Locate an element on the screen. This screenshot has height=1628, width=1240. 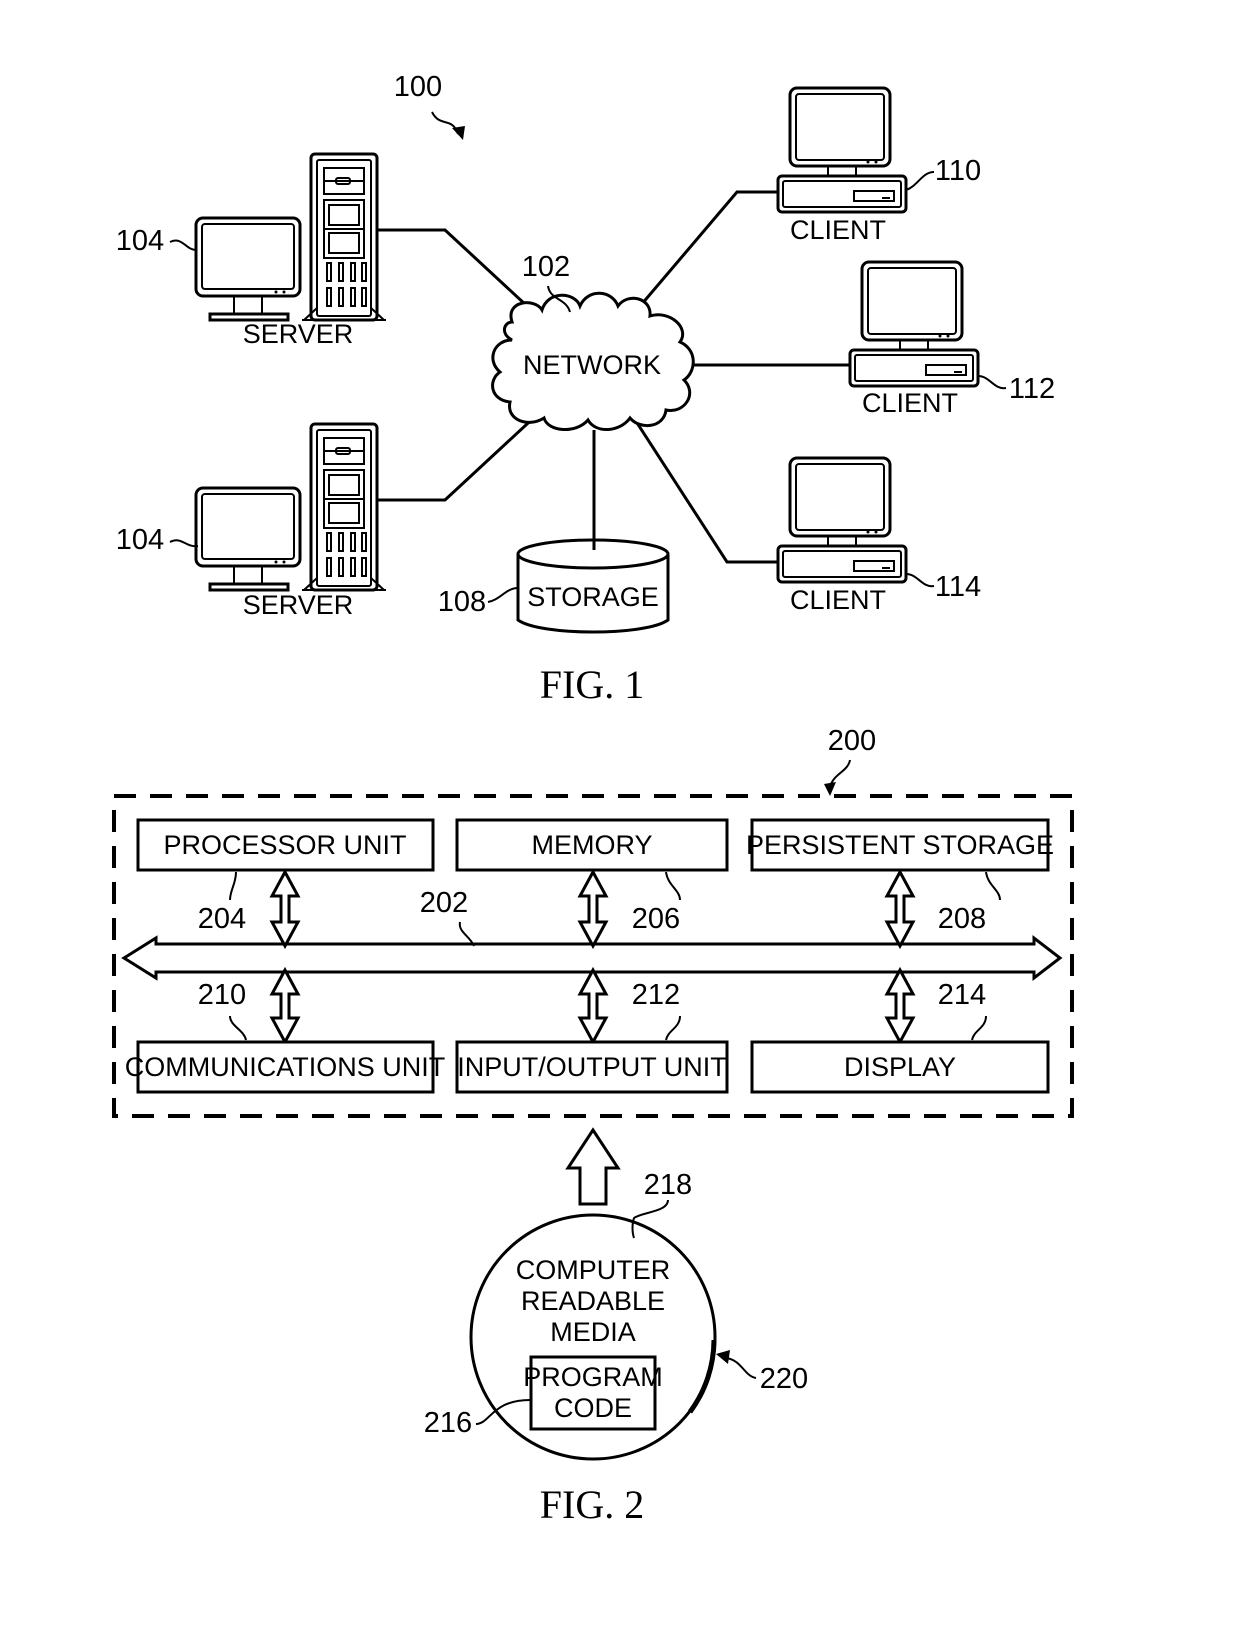
program-code-line-2: CODE is located at coordinates (593, 1408).